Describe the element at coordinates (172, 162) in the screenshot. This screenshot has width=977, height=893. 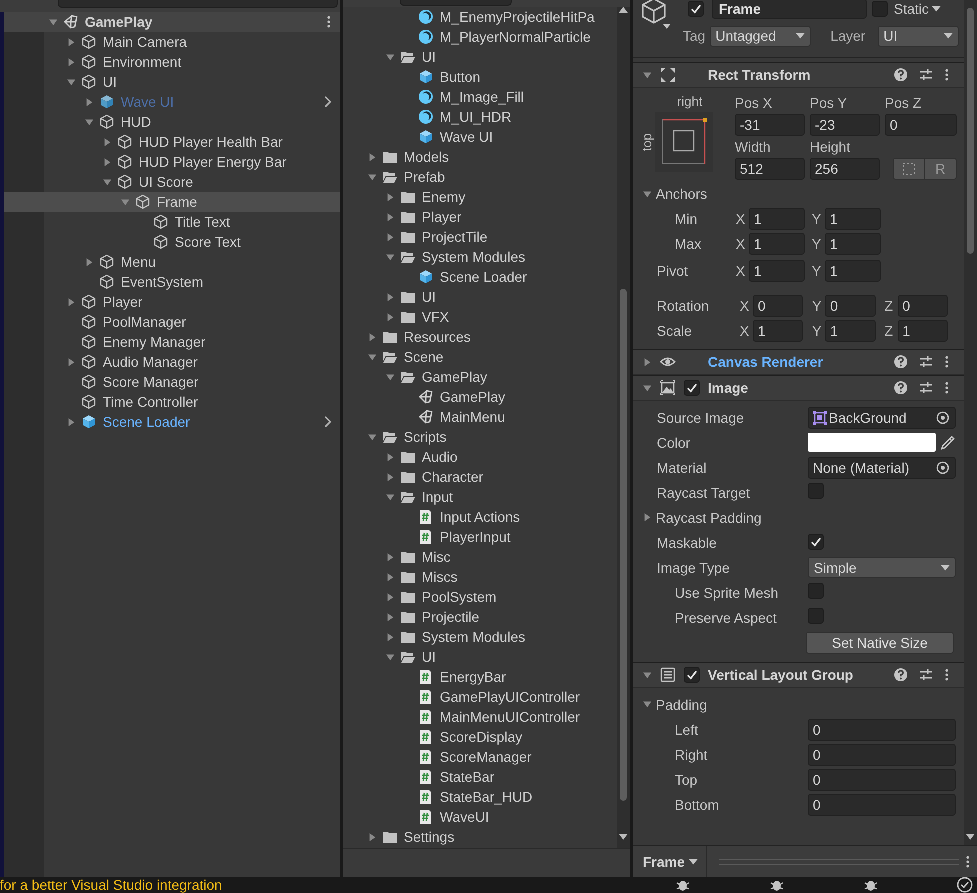
I see `hierarchy-item: HUD Player Energy Bar` at that location.